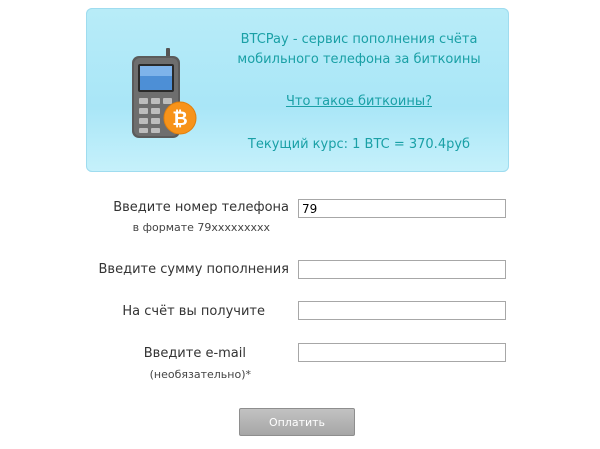 Image resolution: width=600 pixels, height=449 pixels. What do you see at coordinates (194, 353) in the screenshot?
I see `email-label: Введите e-mail` at bounding box center [194, 353].